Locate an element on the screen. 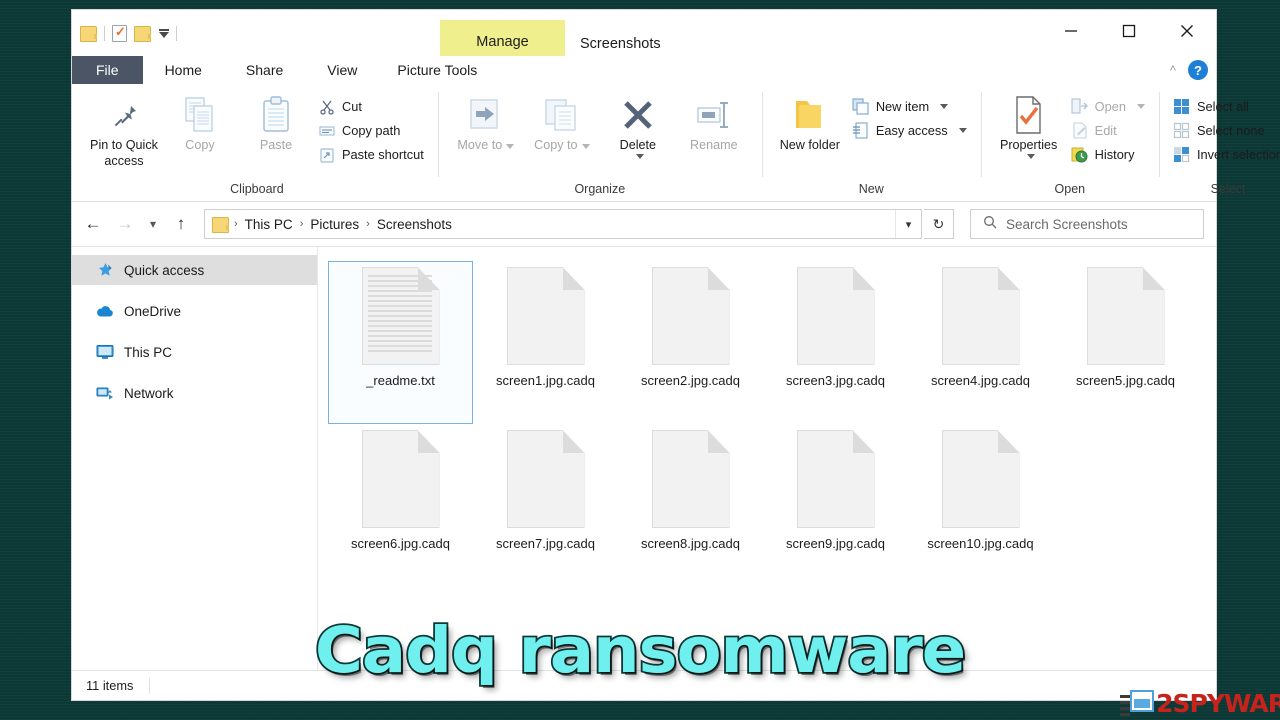 This screenshot has height=720, width=1280. quick-access-toolbar is located at coordinates (124, 27).